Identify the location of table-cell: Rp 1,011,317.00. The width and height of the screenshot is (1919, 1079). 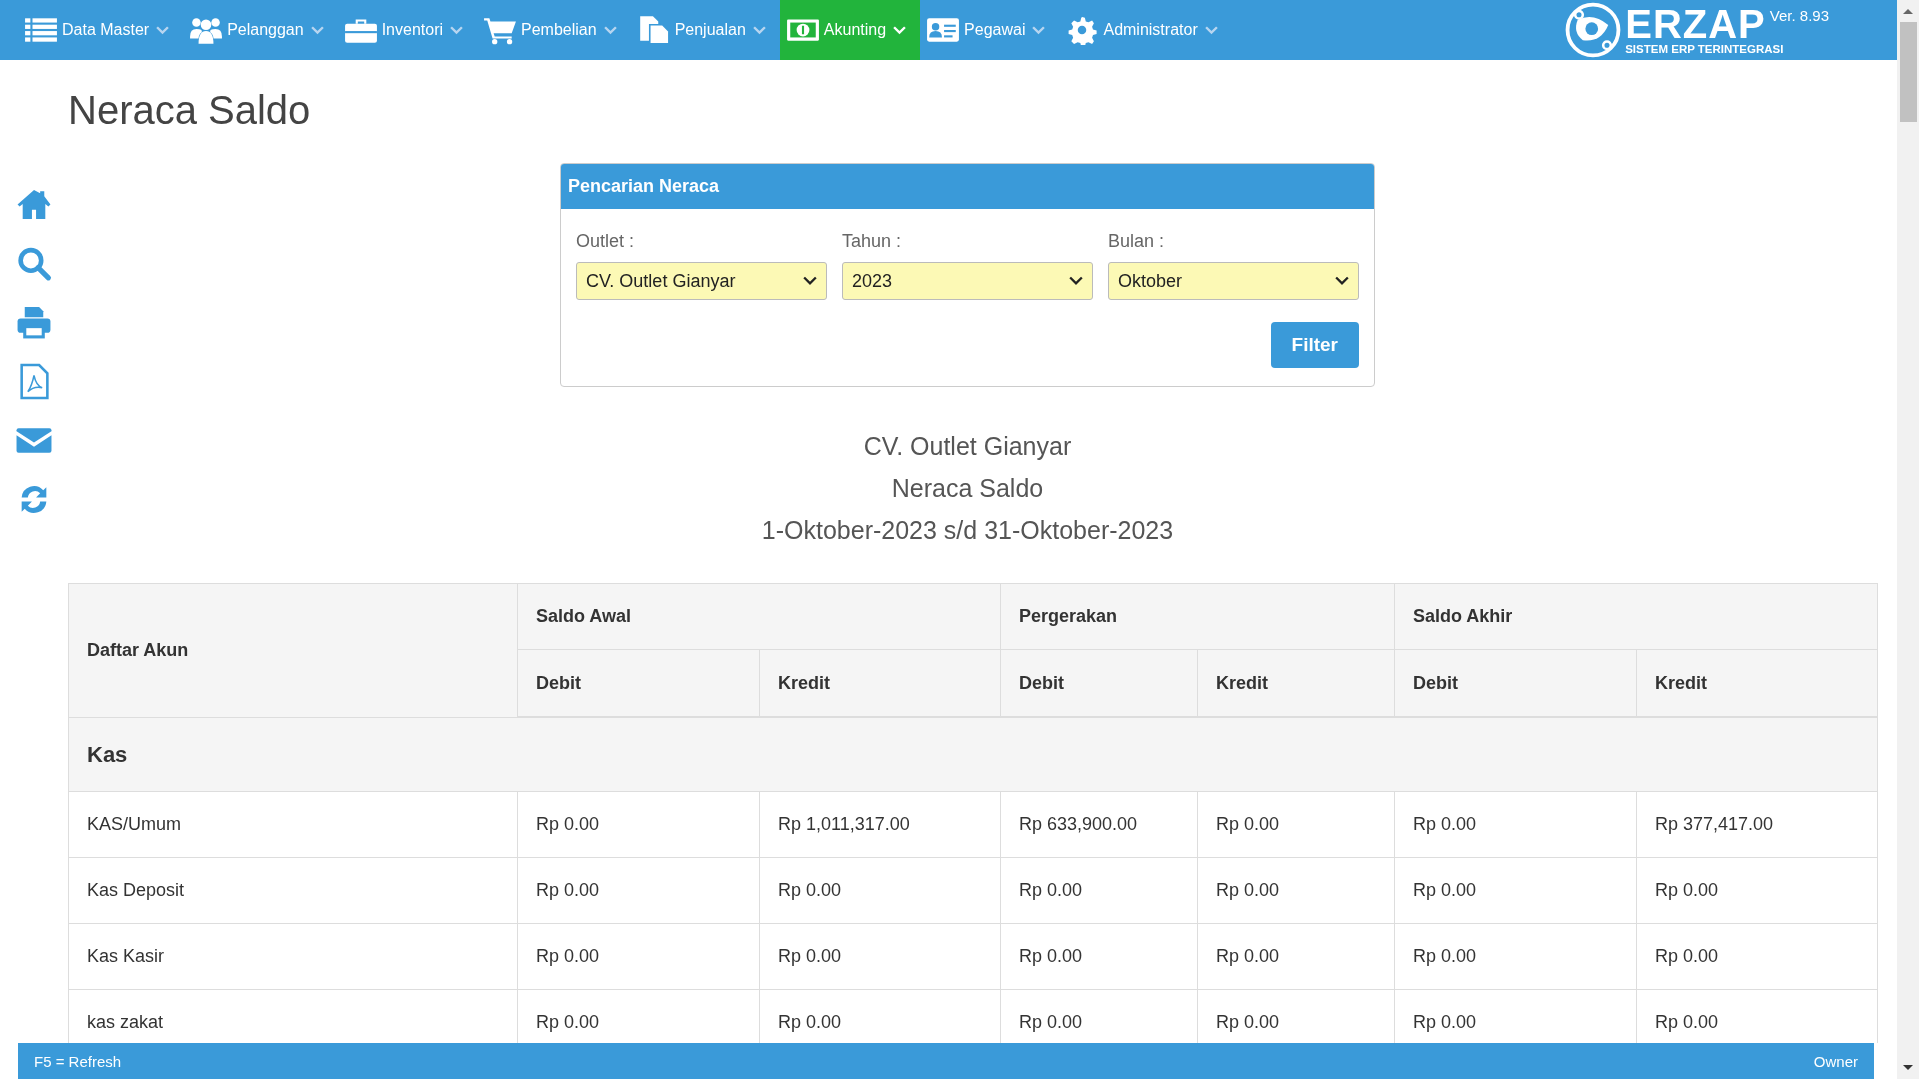
(880, 824).